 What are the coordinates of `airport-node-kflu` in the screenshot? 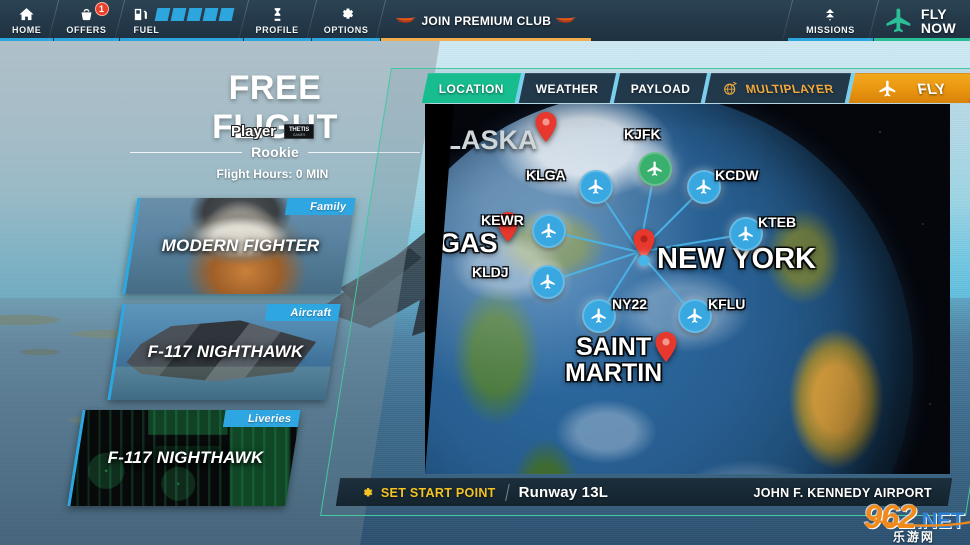 It's located at (695, 316).